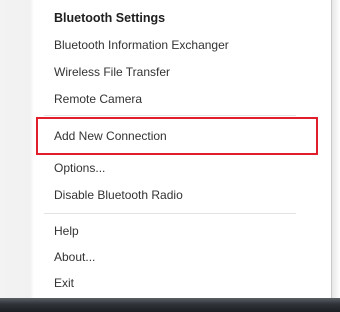 The height and width of the screenshot is (312, 340). I want to click on menu-item-remote-camera: Remote Camera, so click(98, 99).